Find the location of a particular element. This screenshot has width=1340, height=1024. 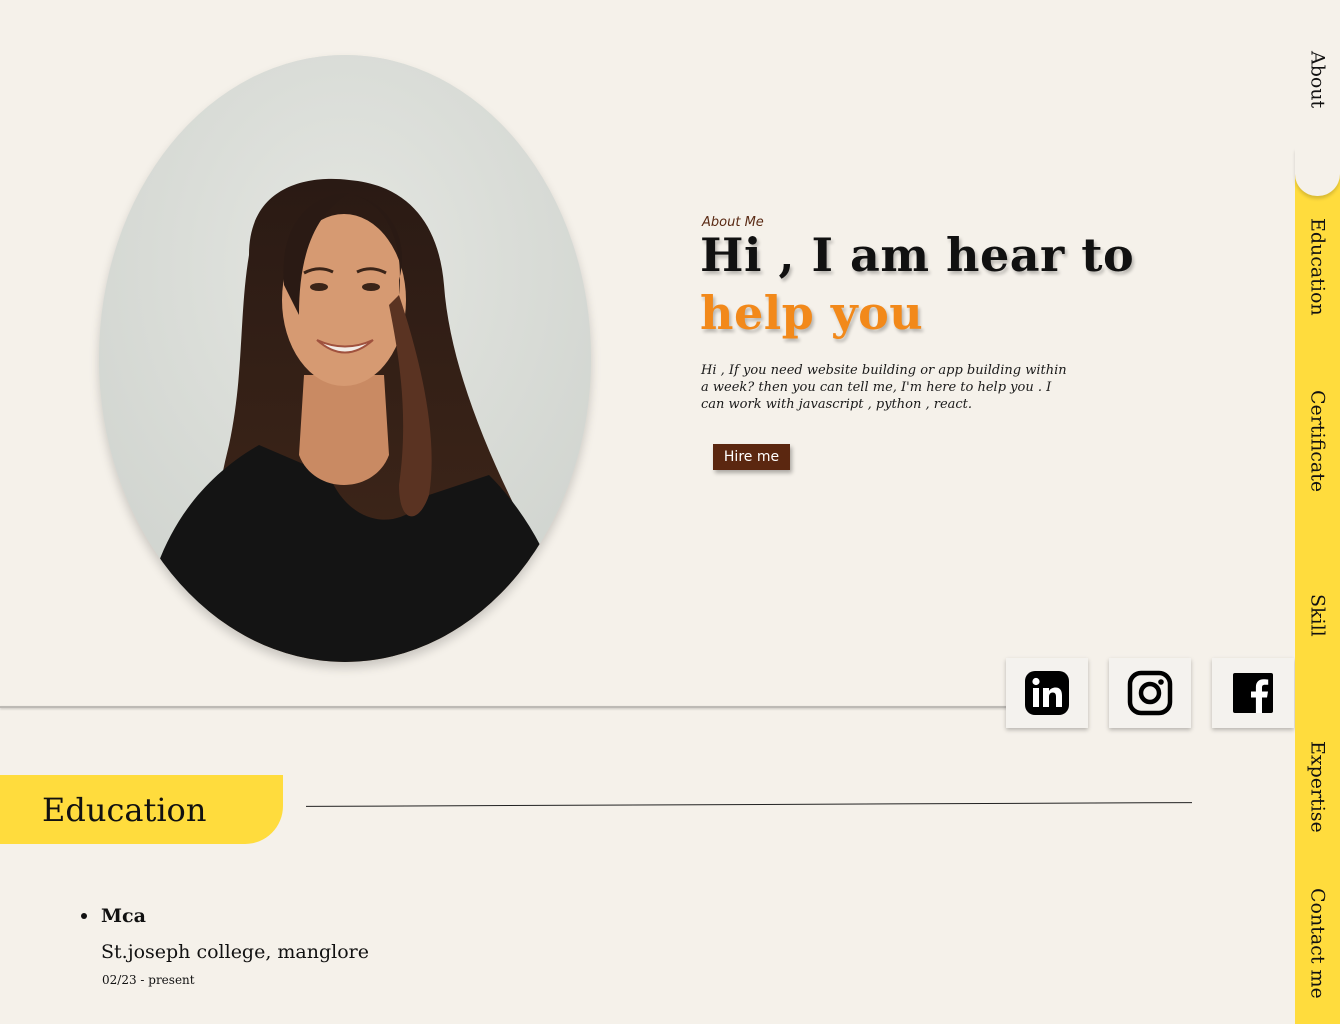

section-divider is located at coordinates (749, 804).